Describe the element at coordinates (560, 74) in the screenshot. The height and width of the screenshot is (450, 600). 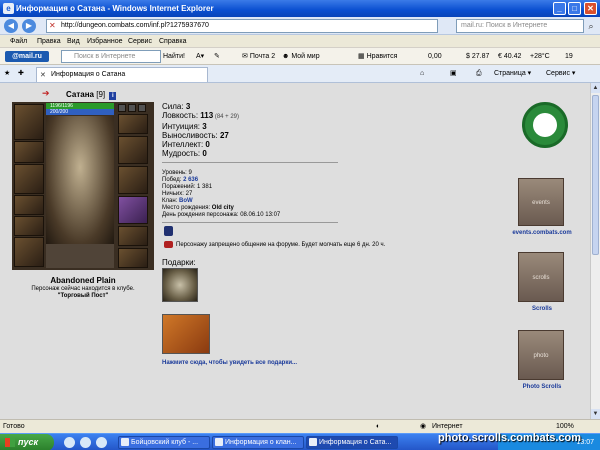
I see `tools-menu: Сервис ▾` at that location.